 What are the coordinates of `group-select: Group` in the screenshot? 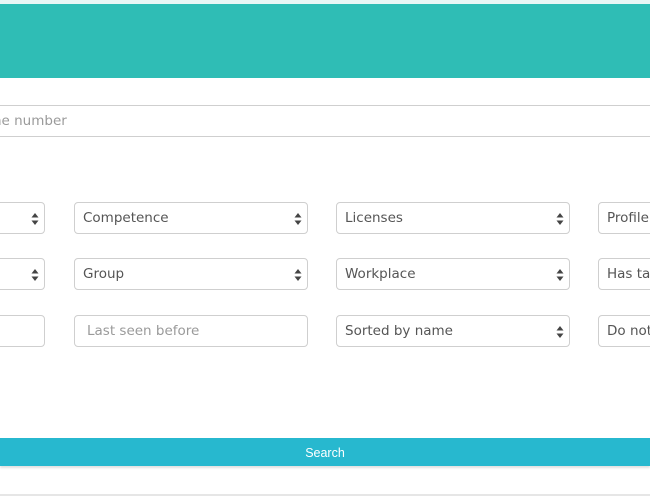 It's located at (191, 274).